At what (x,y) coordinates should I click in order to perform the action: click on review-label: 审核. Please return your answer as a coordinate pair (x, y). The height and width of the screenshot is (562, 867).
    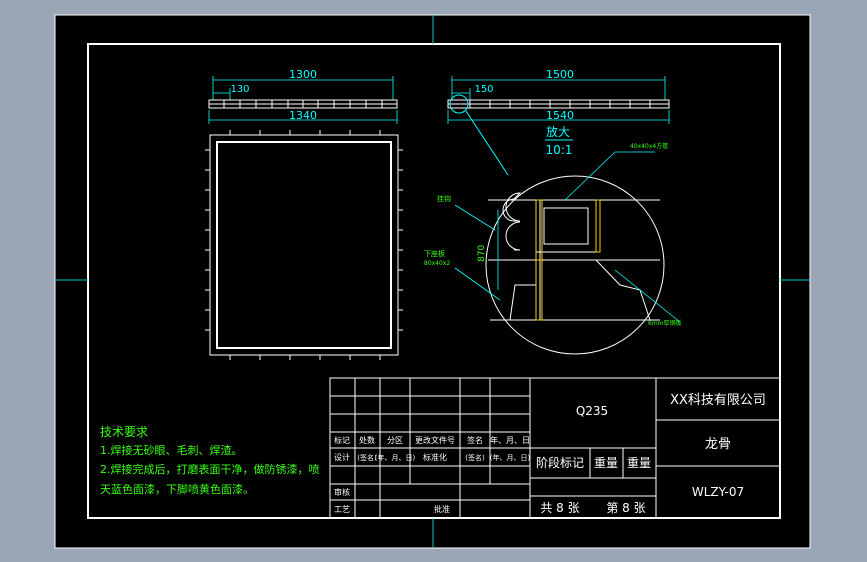
    Looking at the image, I should click on (342, 492).